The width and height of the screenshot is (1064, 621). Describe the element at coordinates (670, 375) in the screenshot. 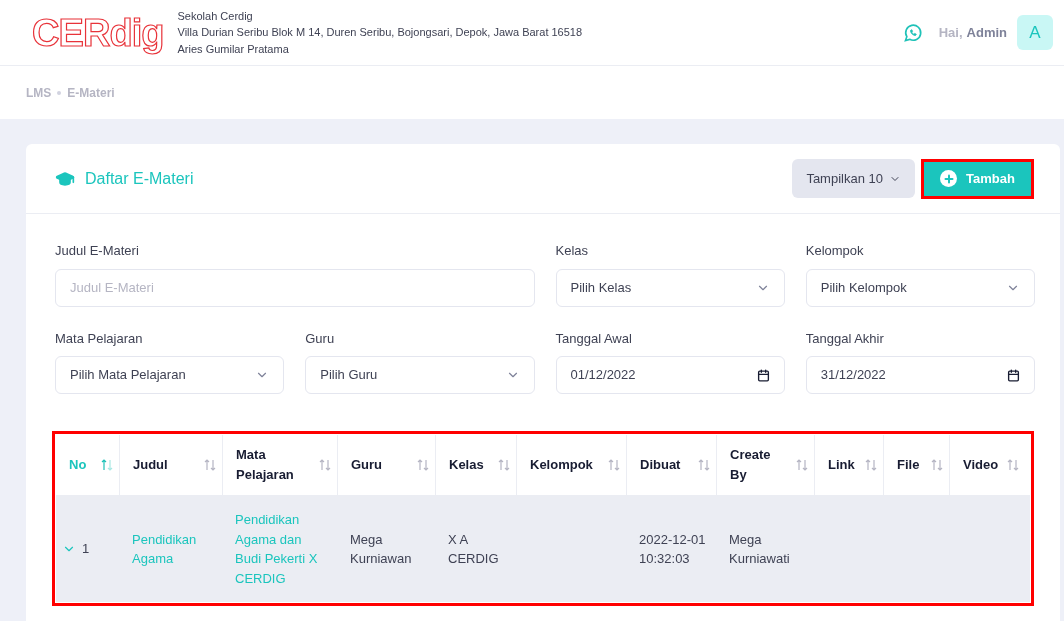

I see `date-field: 01/12/2022` at that location.